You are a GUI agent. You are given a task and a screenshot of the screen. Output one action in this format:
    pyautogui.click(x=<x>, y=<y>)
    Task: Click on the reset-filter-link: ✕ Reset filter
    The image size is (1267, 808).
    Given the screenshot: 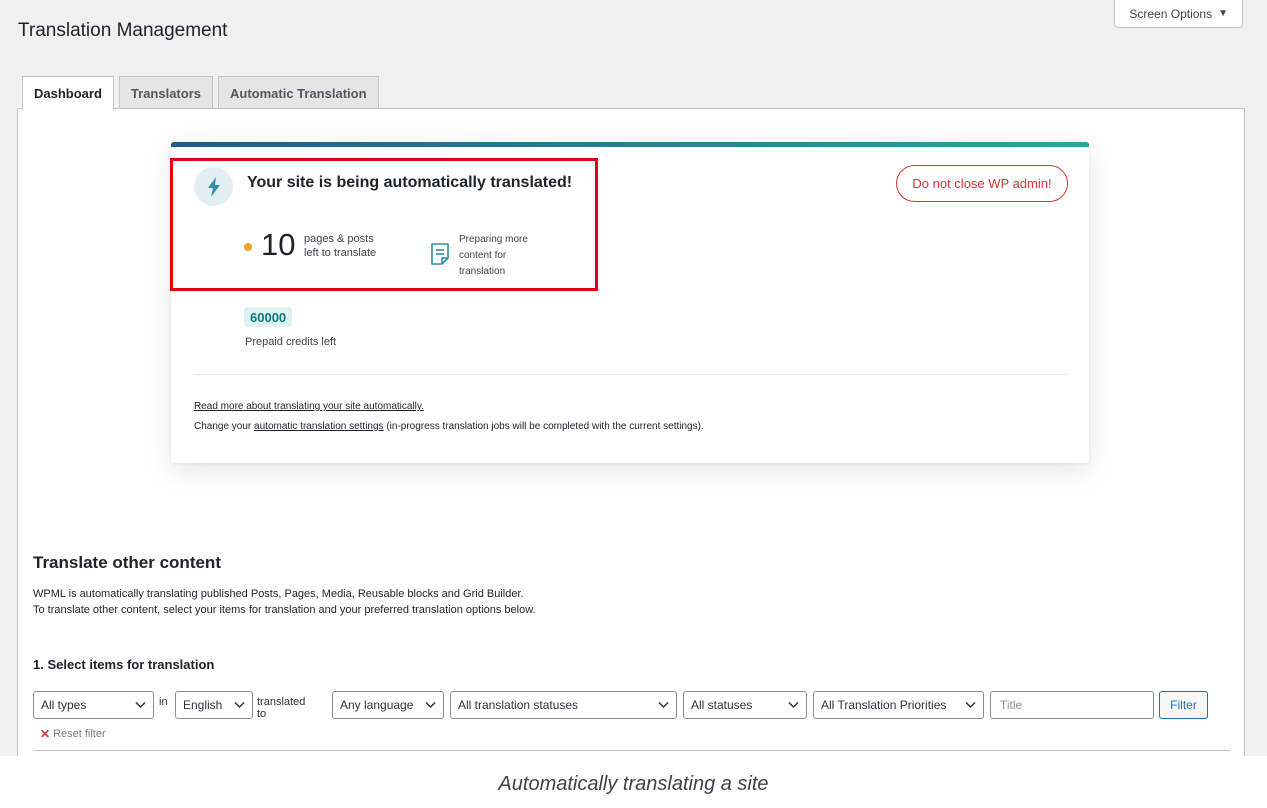 What is the action you would take?
    pyautogui.click(x=73, y=734)
    